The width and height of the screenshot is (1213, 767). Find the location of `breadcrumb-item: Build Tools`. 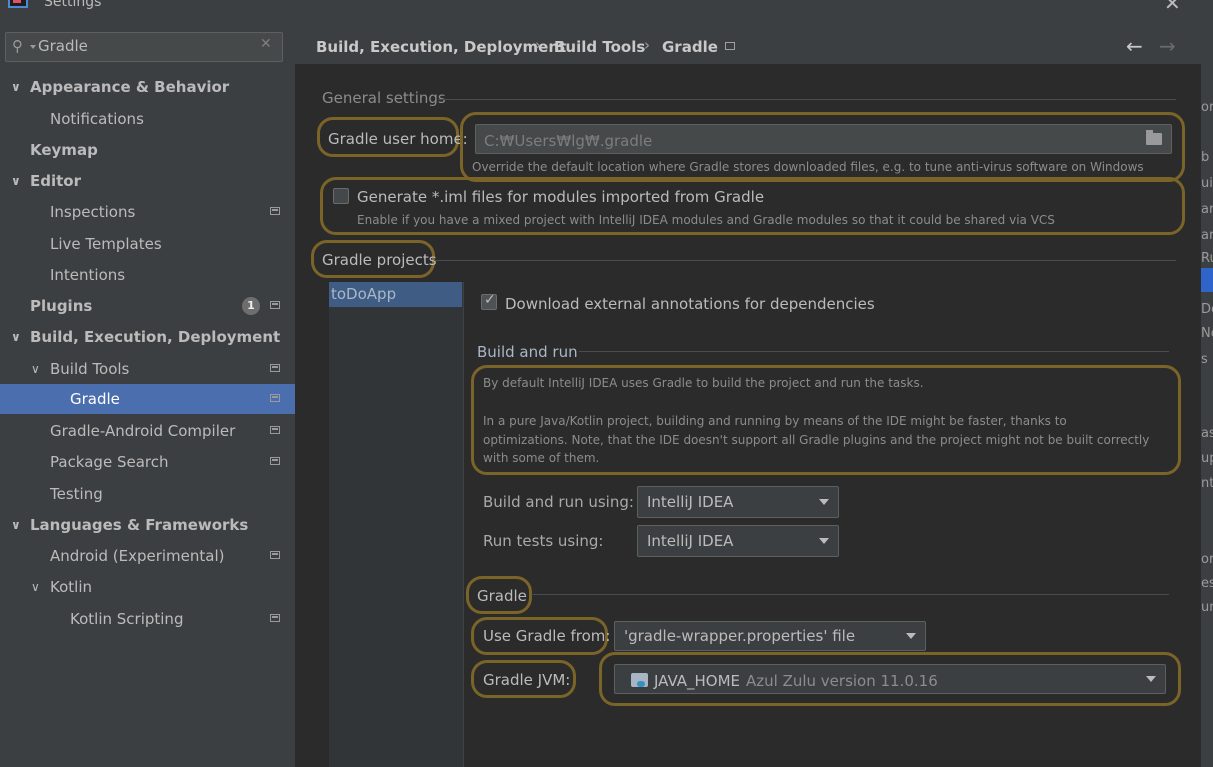

breadcrumb-item: Build Tools is located at coordinates (599, 47).